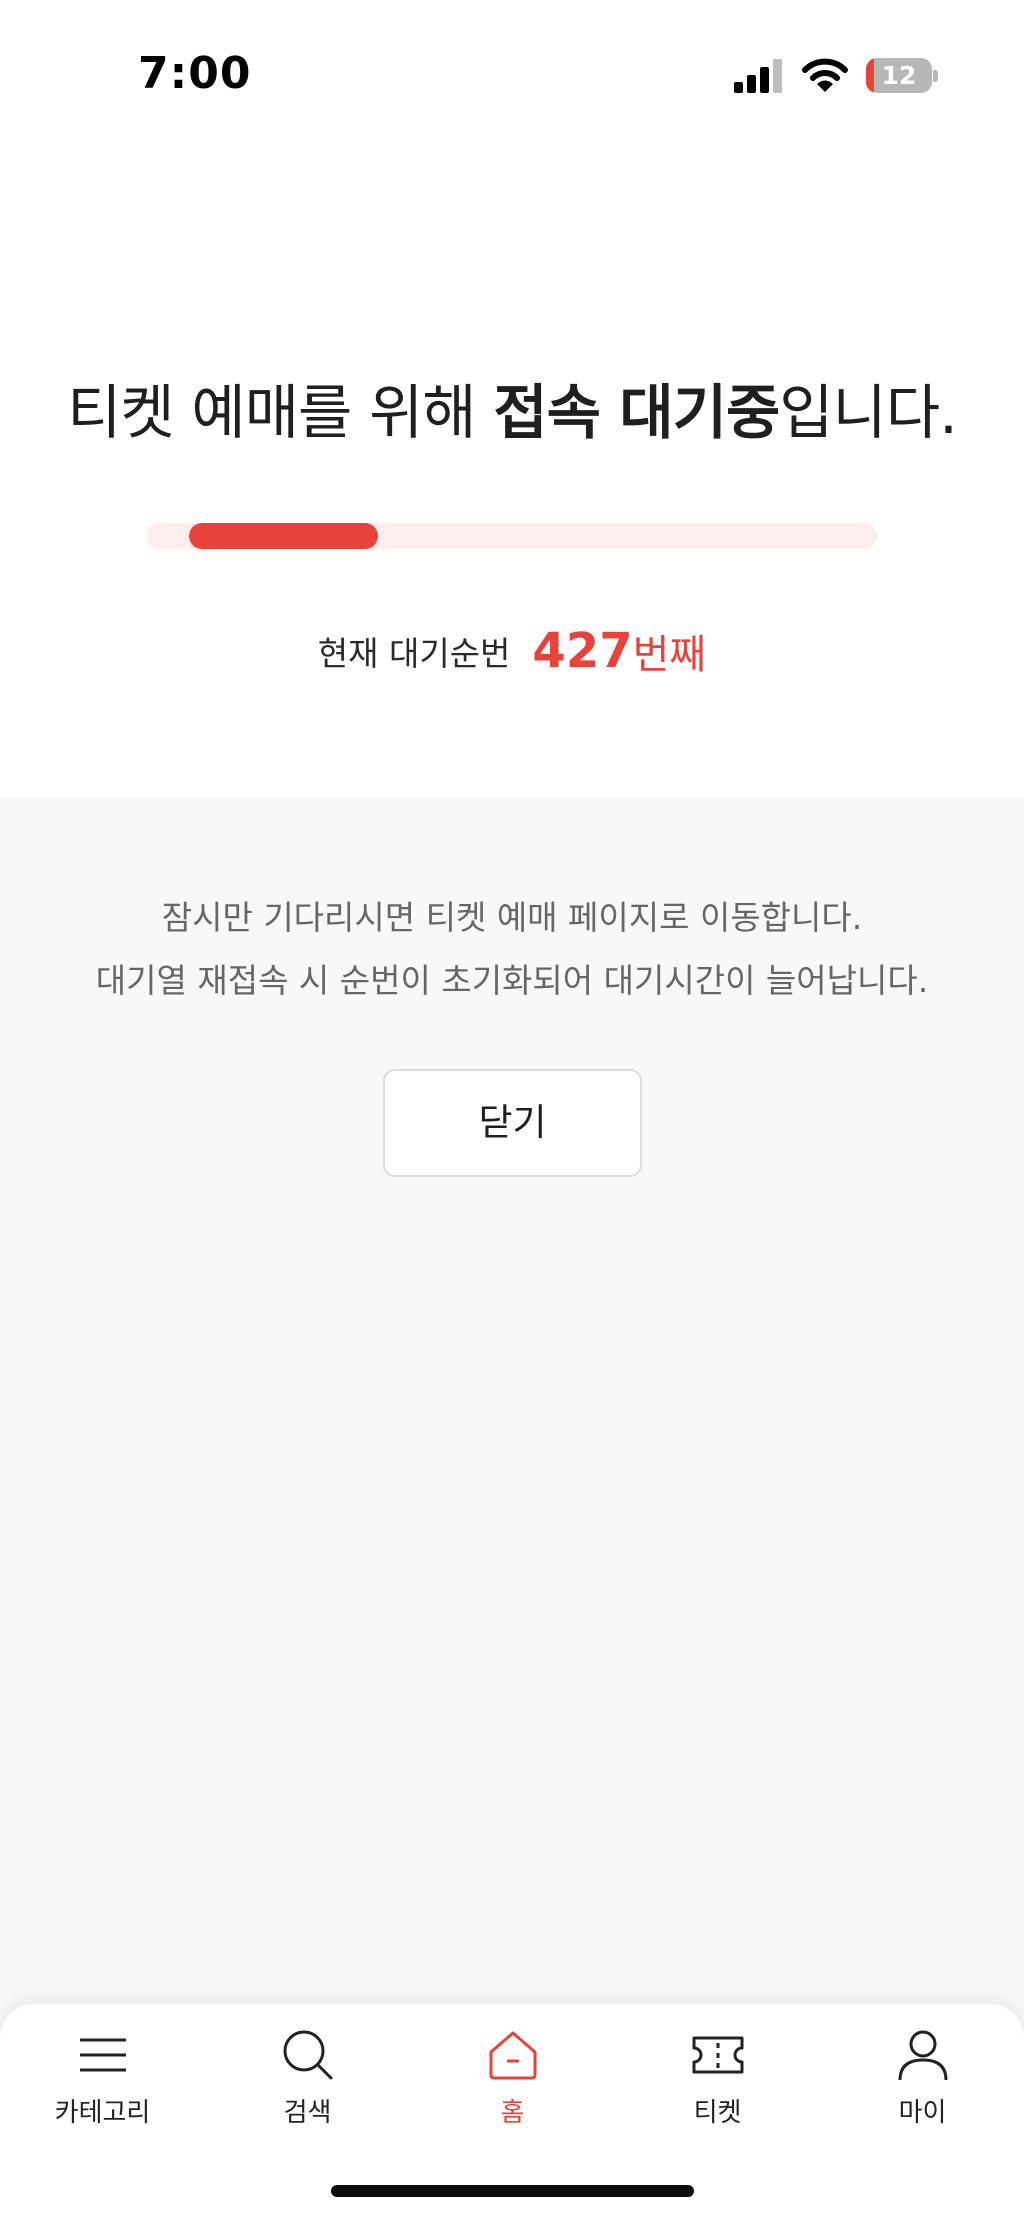 The image size is (1024, 2220). What do you see at coordinates (102, 2079) in the screenshot?
I see `nav-item-category: 카테고리` at bounding box center [102, 2079].